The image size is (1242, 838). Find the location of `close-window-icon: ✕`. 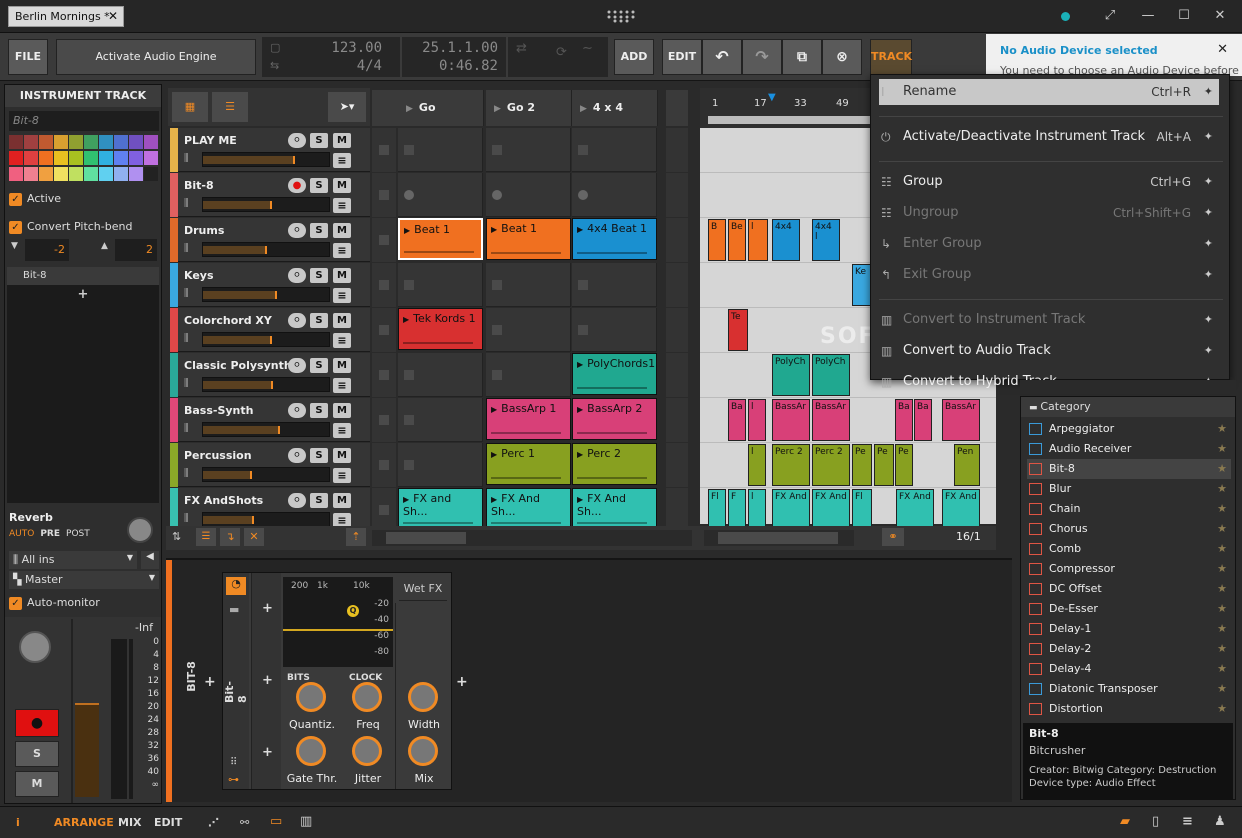

close-window-icon: ✕ is located at coordinates (1220, 16).